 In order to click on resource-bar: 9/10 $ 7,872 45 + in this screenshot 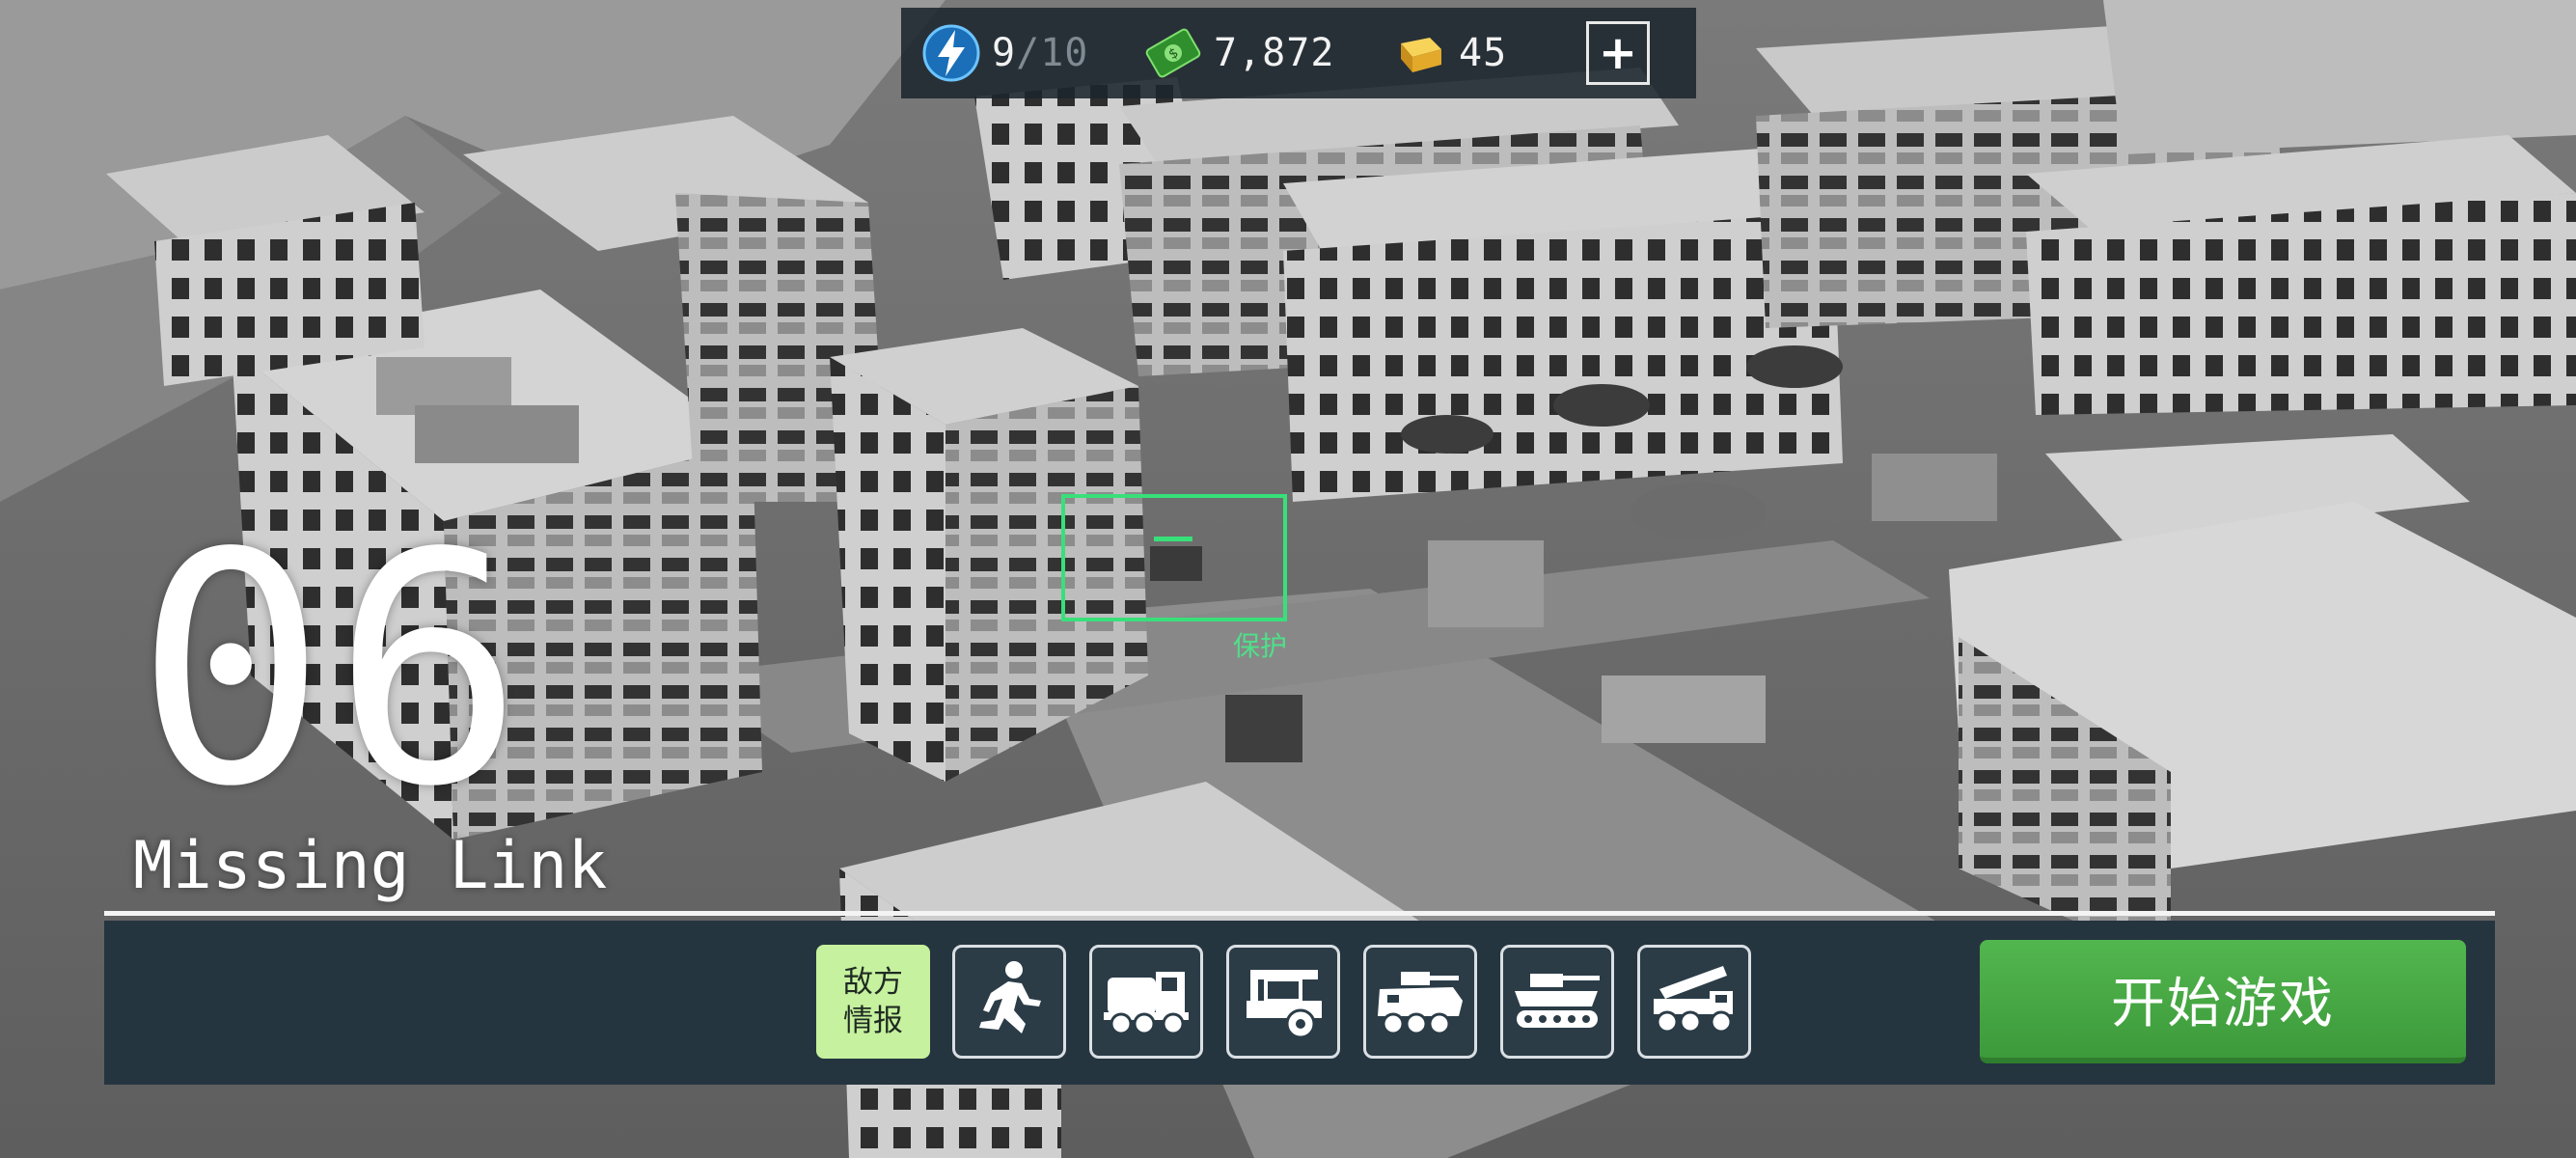, I will do `click(1299, 53)`.